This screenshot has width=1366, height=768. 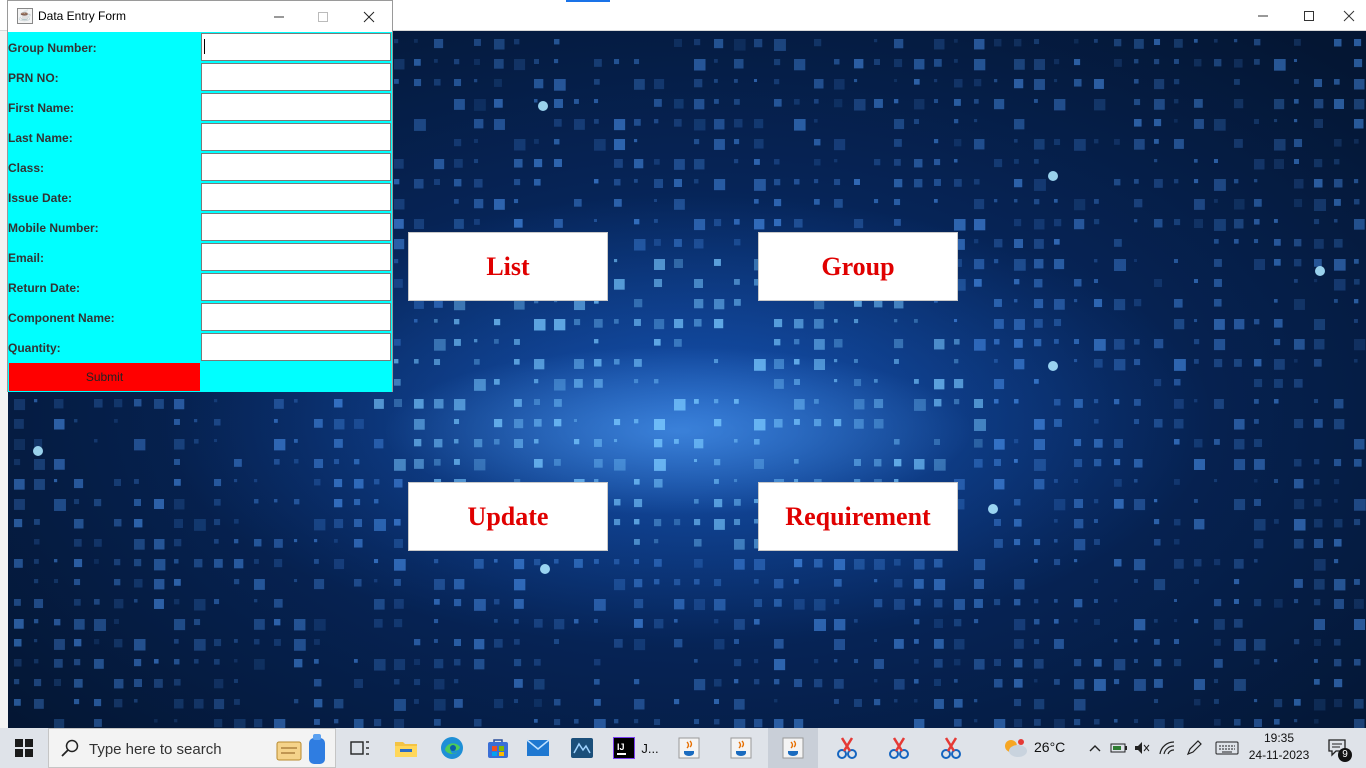 What do you see at coordinates (155, 749) in the screenshot?
I see `search-placeholder: Type here to search` at bounding box center [155, 749].